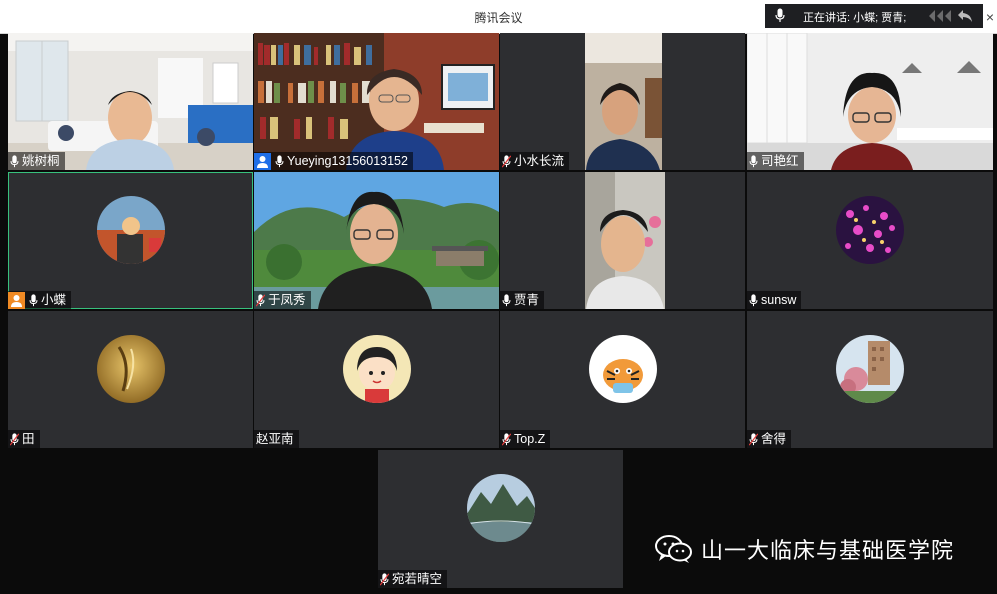  I want to click on participant-name: Top.Z, so click(530, 439).